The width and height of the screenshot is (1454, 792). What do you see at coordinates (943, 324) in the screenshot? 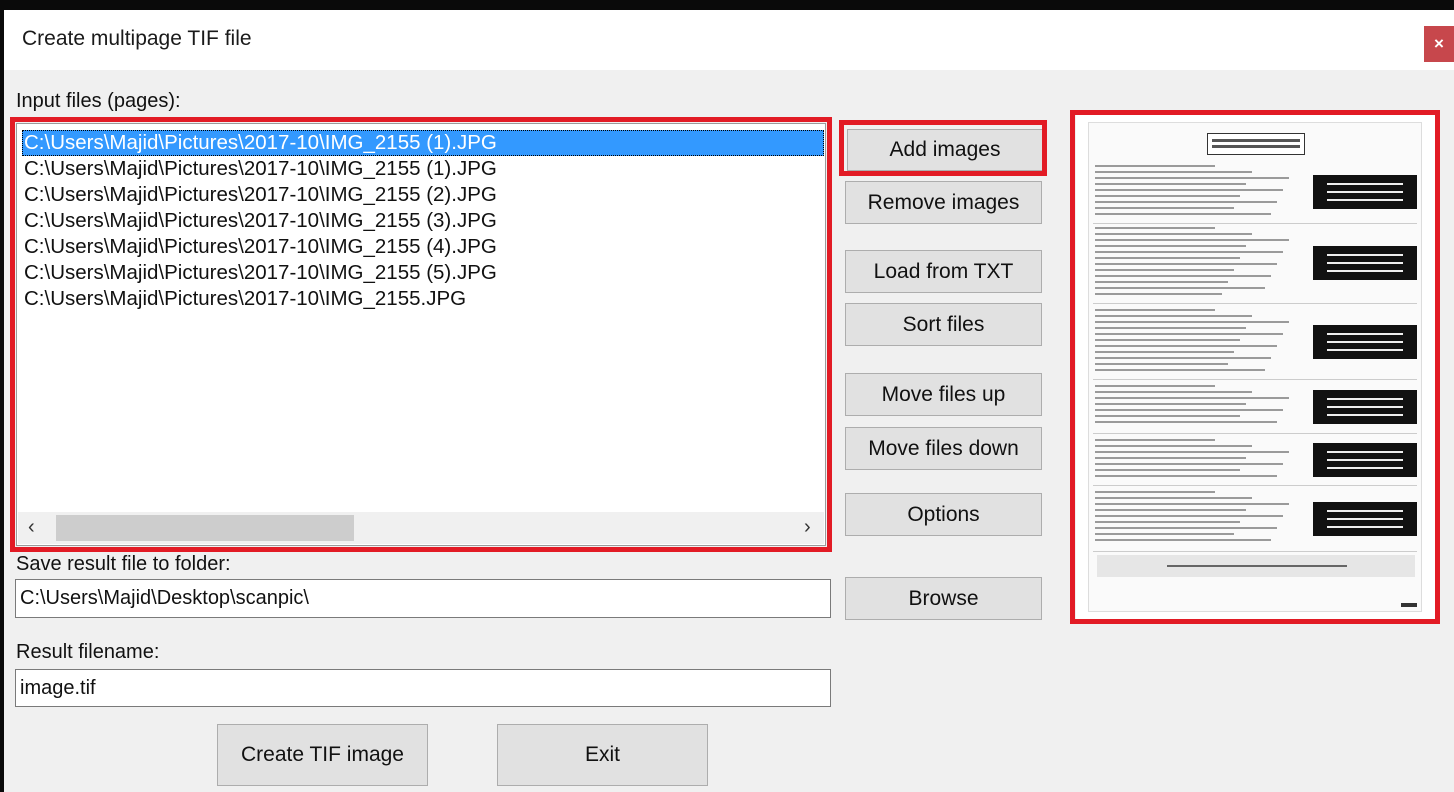
I see `sort-files-button: Sort files` at bounding box center [943, 324].